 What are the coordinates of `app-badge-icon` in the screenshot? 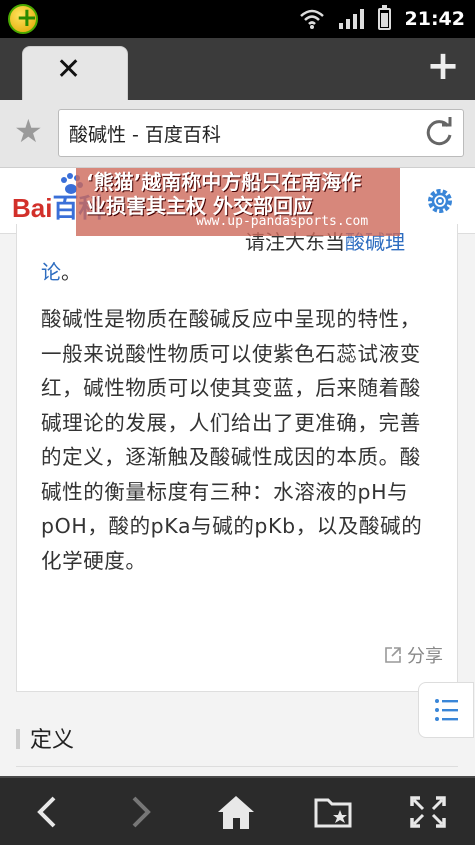 It's located at (23, 18).